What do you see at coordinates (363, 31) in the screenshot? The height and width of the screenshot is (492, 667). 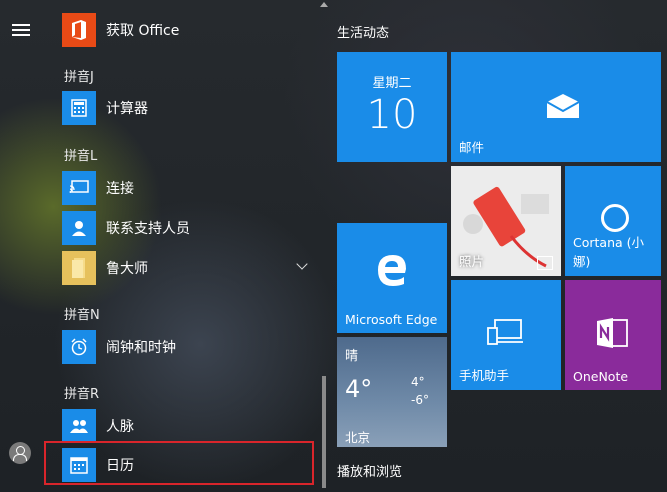 I see `tile-group-title-life: 生活动态` at bounding box center [363, 31].